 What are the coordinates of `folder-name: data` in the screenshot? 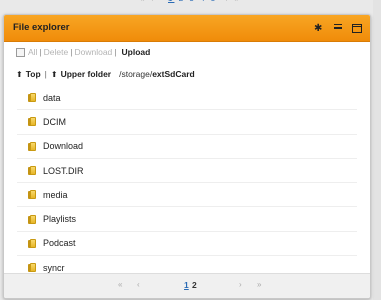 It's located at (52, 98).